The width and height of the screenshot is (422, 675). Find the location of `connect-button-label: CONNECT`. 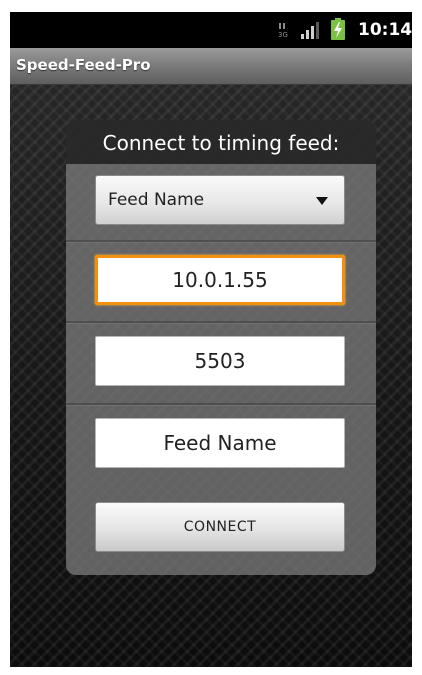

connect-button-label: CONNECT is located at coordinates (220, 527).